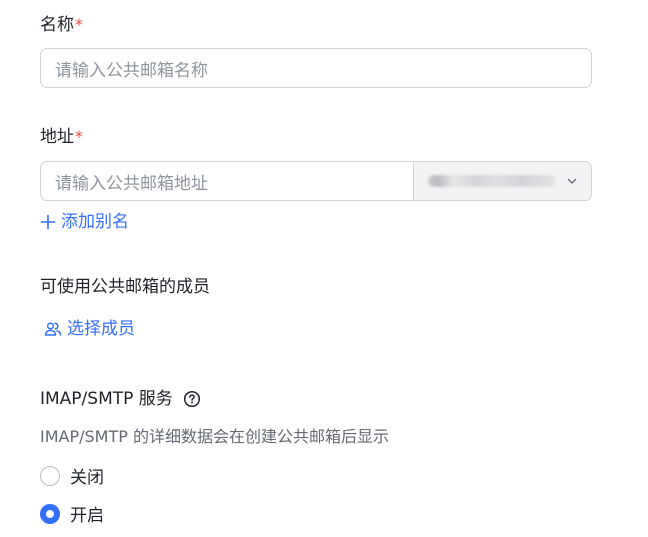  Describe the element at coordinates (50, 513) in the screenshot. I see `radio-button-on` at that location.